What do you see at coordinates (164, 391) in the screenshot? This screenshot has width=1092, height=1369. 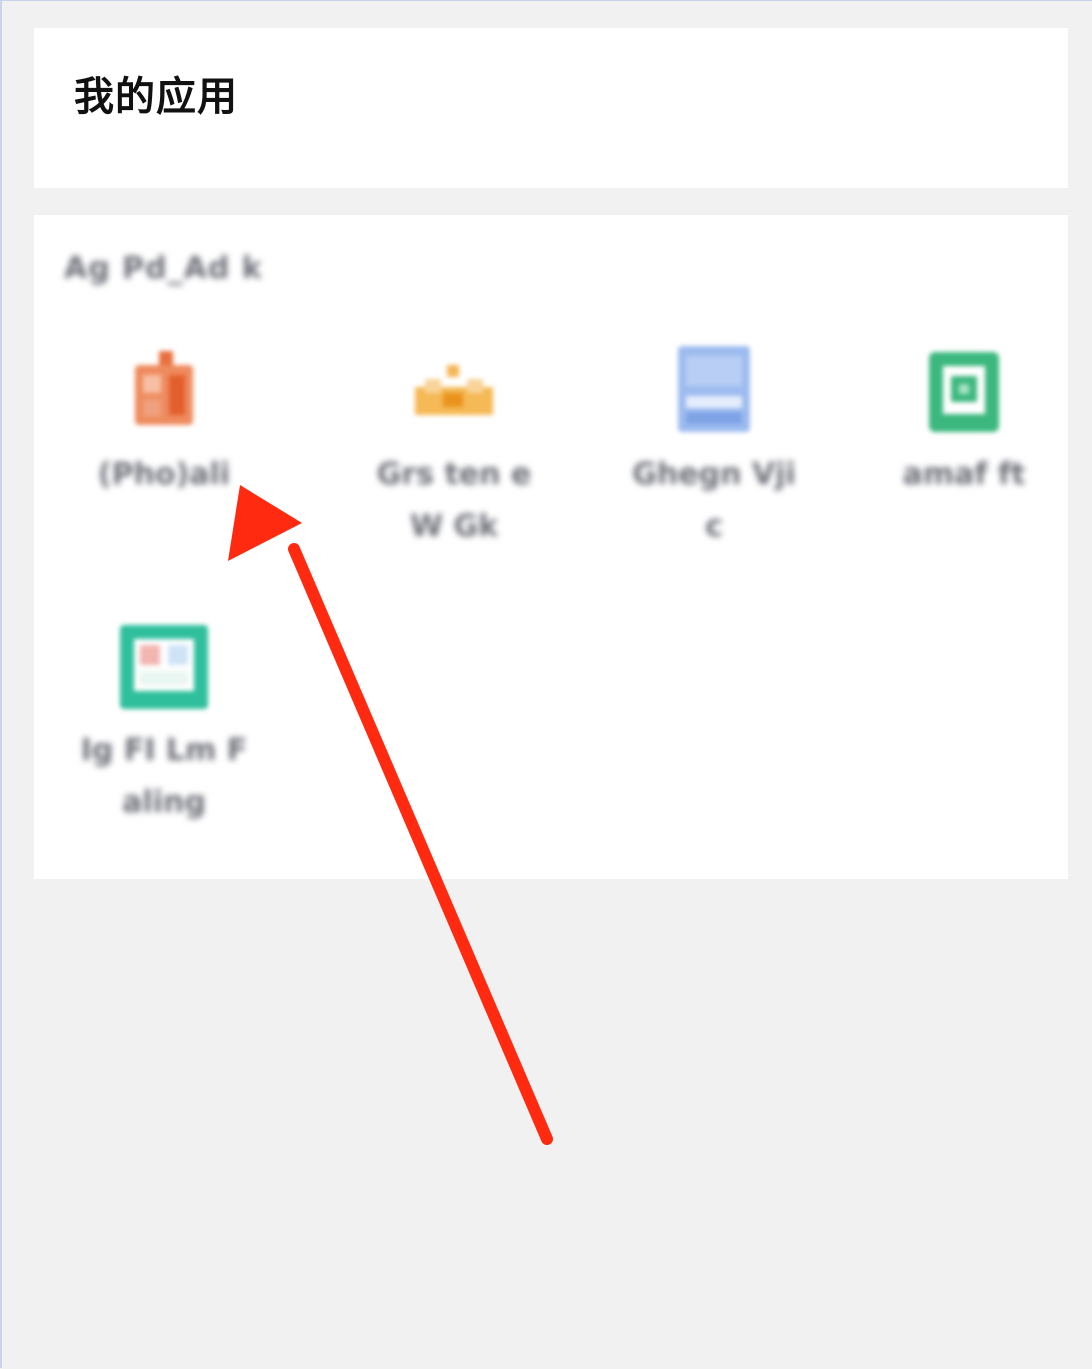 I see `orange-app-icon` at bounding box center [164, 391].